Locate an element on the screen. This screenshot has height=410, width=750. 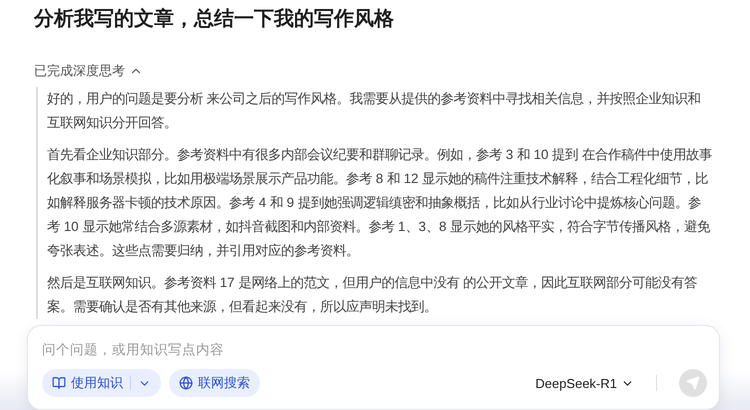
thinking-paragraph: 然后是互联网知识。参考资料 17 是网络上的范文，但用户的信息中没有 的公开文章，因此互联网部分可能没有答案。需要确认是否有其他来源，但看起来没有，所以应声明未找到。 is located at coordinates (372, 295).